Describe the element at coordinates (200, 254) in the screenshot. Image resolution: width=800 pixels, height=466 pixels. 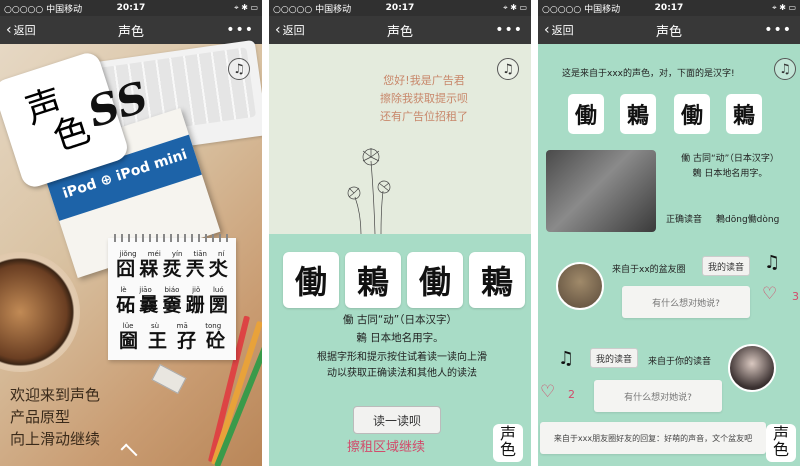
I see `pinyin: tiān` at that location.